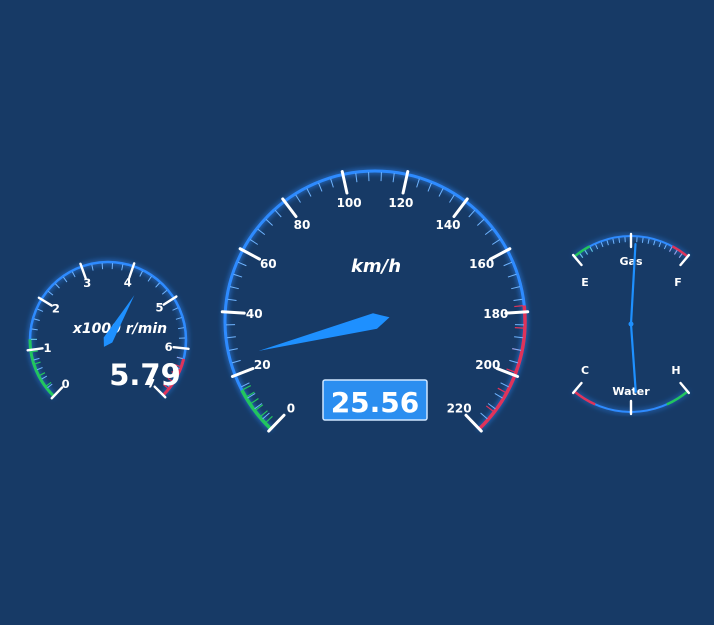 The width and height of the screenshot is (714, 625). What do you see at coordinates (159, 307) in the screenshot?
I see `tachometer-tick-label: 5` at bounding box center [159, 307].